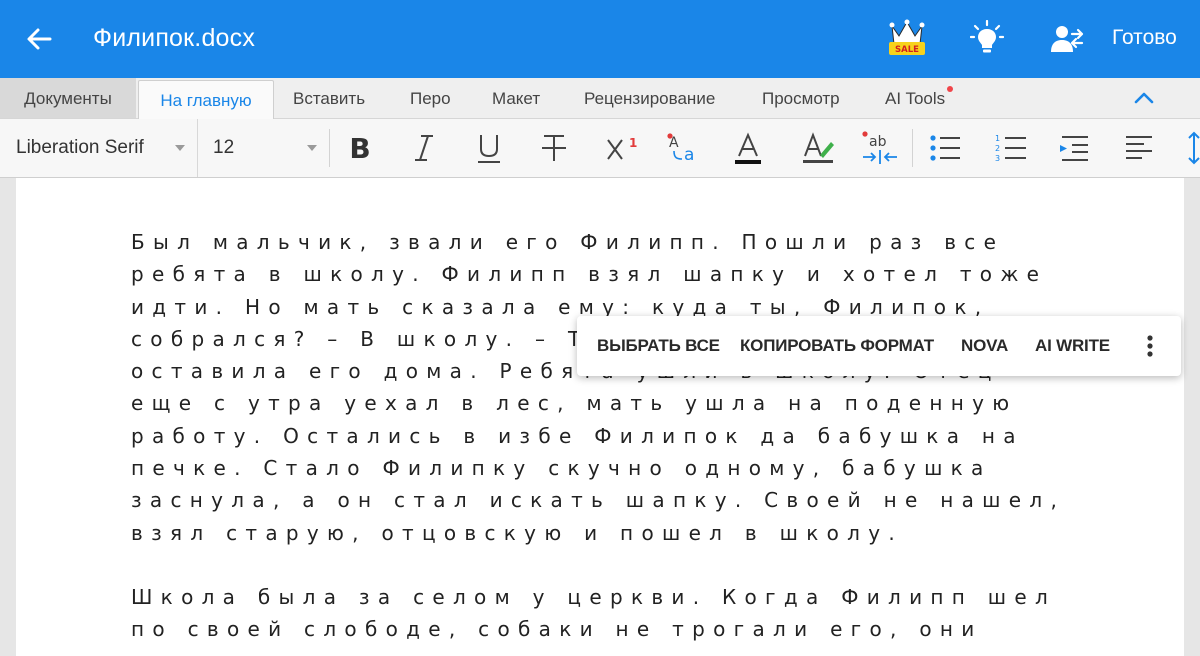  I want to click on indent-button, so click(1075, 148).